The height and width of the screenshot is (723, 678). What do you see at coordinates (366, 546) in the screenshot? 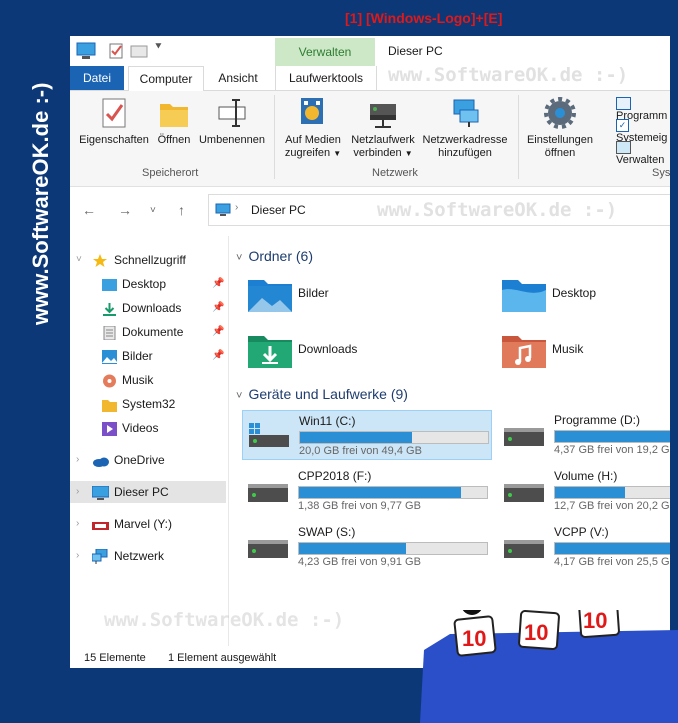
I see `drive-s: SWAP (S:) 4,23 GB frei von 9,91 GB` at bounding box center [366, 546].